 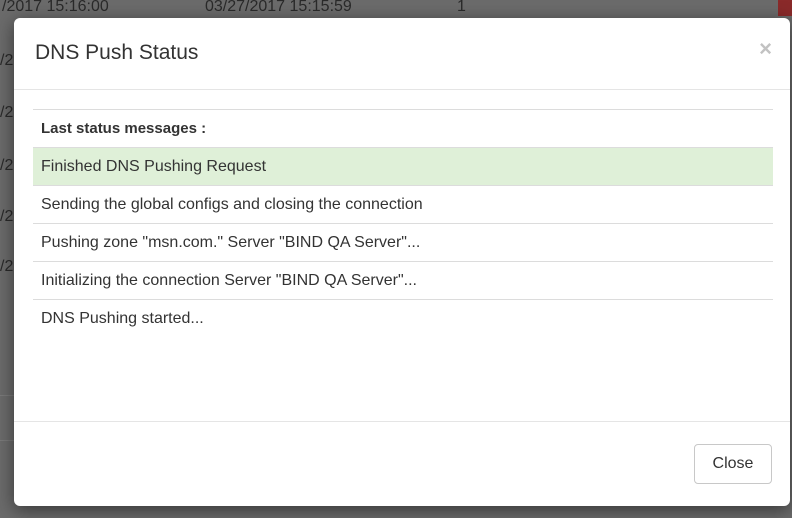 What do you see at coordinates (55, 7) in the screenshot?
I see `background-cell: /2017 15:16:00` at bounding box center [55, 7].